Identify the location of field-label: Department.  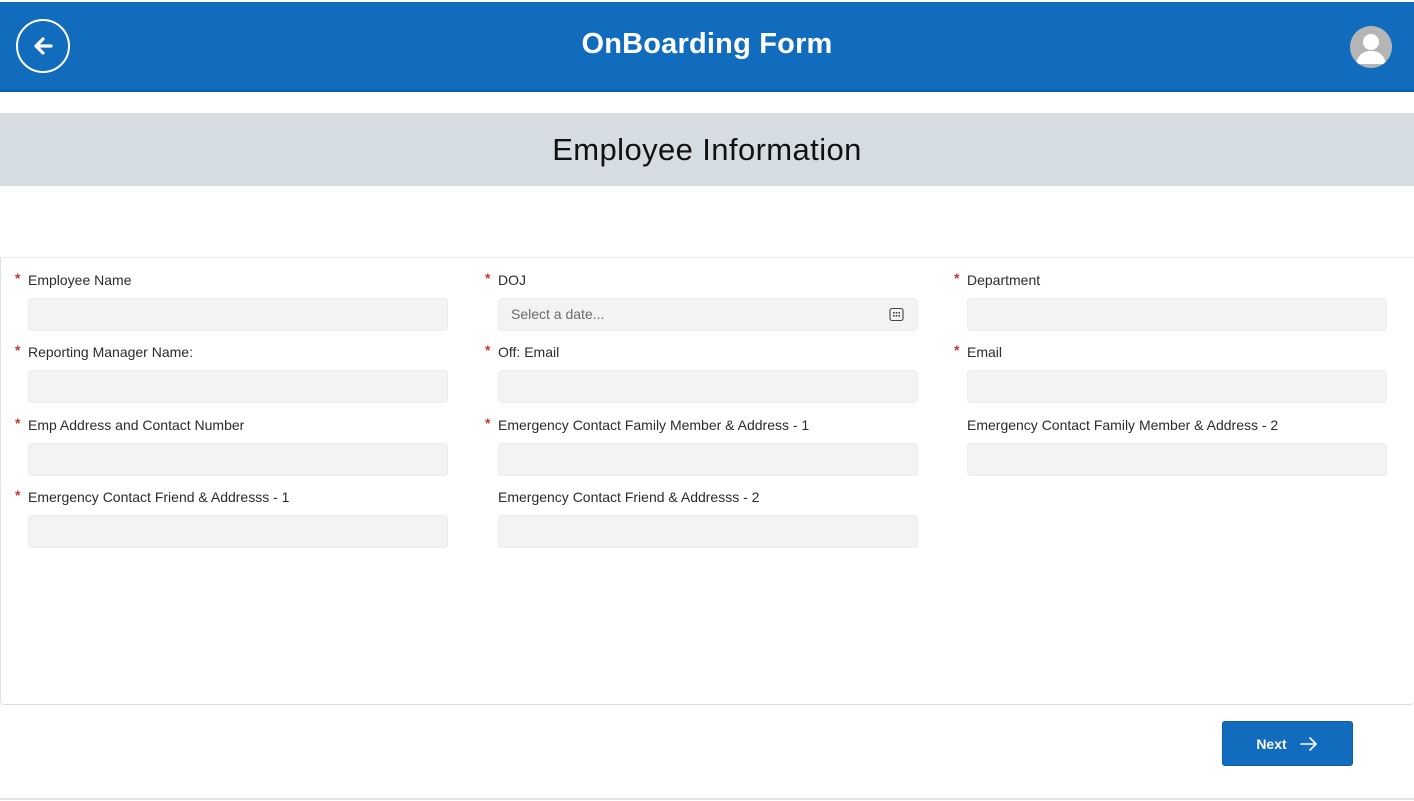
(1004, 280).